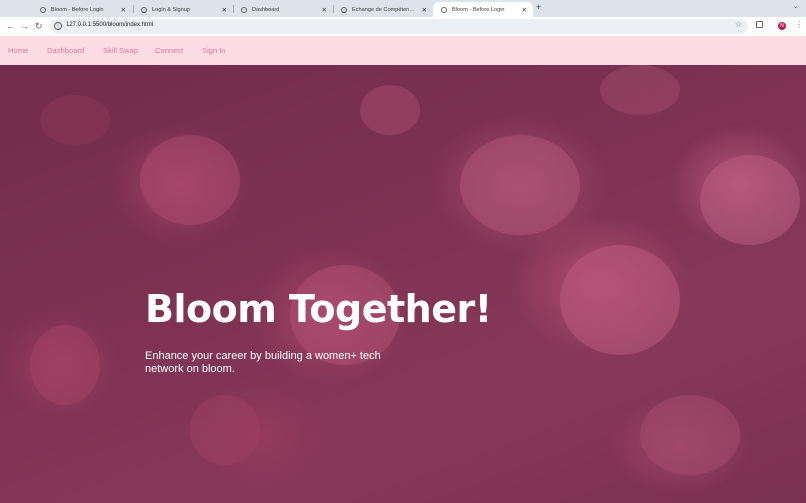 The width and height of the screenshot is (806, 503). I want to click on back-arrow-icon: ←, so click(10, 26).